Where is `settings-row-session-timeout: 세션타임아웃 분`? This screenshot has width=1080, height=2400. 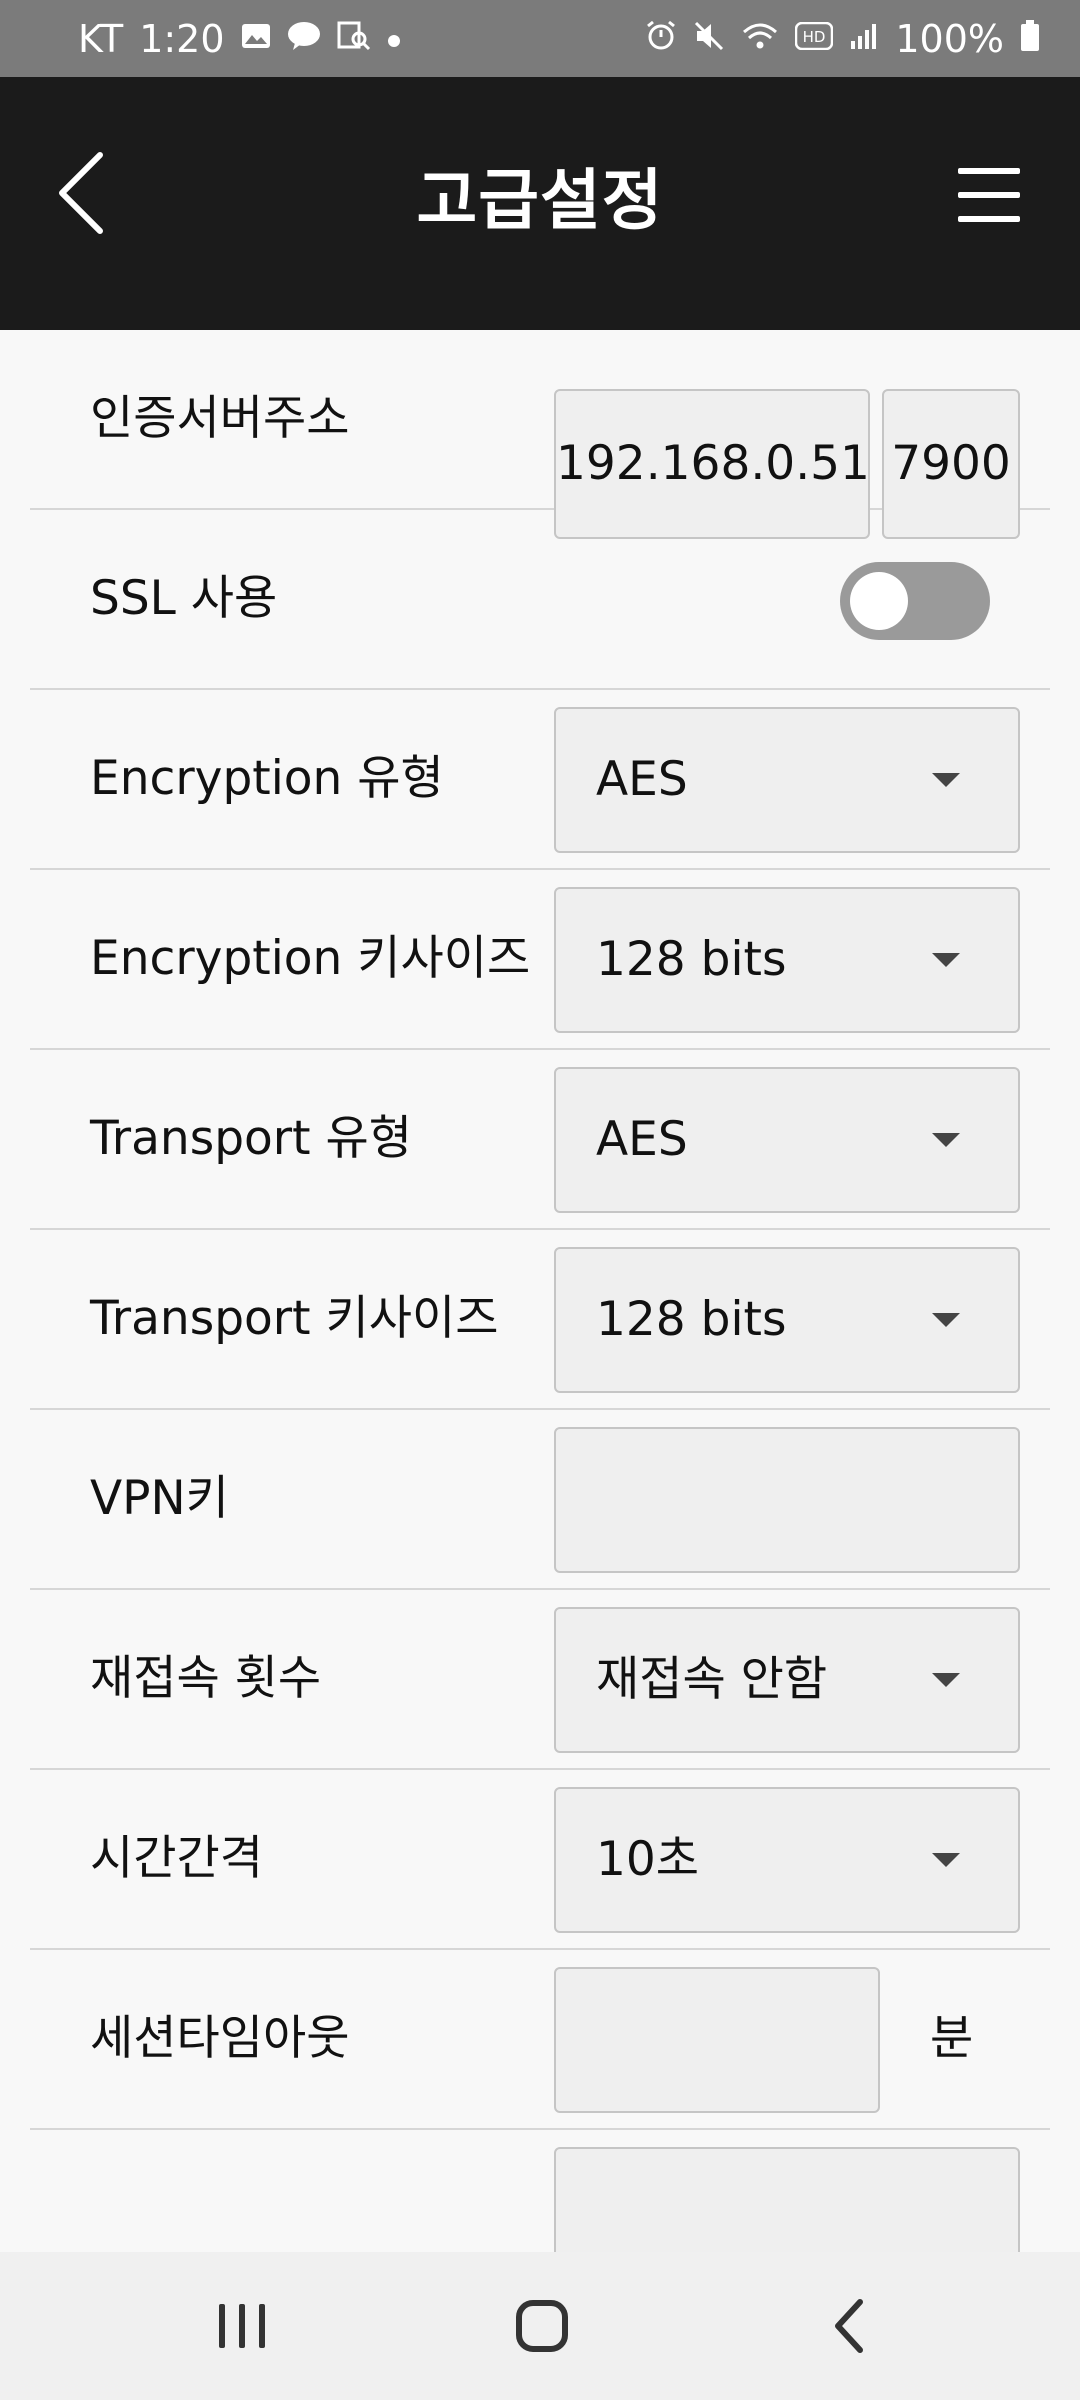
settings-row-session-timeout: 세션타임아웃 분 is located at coordinates (540, 2040).